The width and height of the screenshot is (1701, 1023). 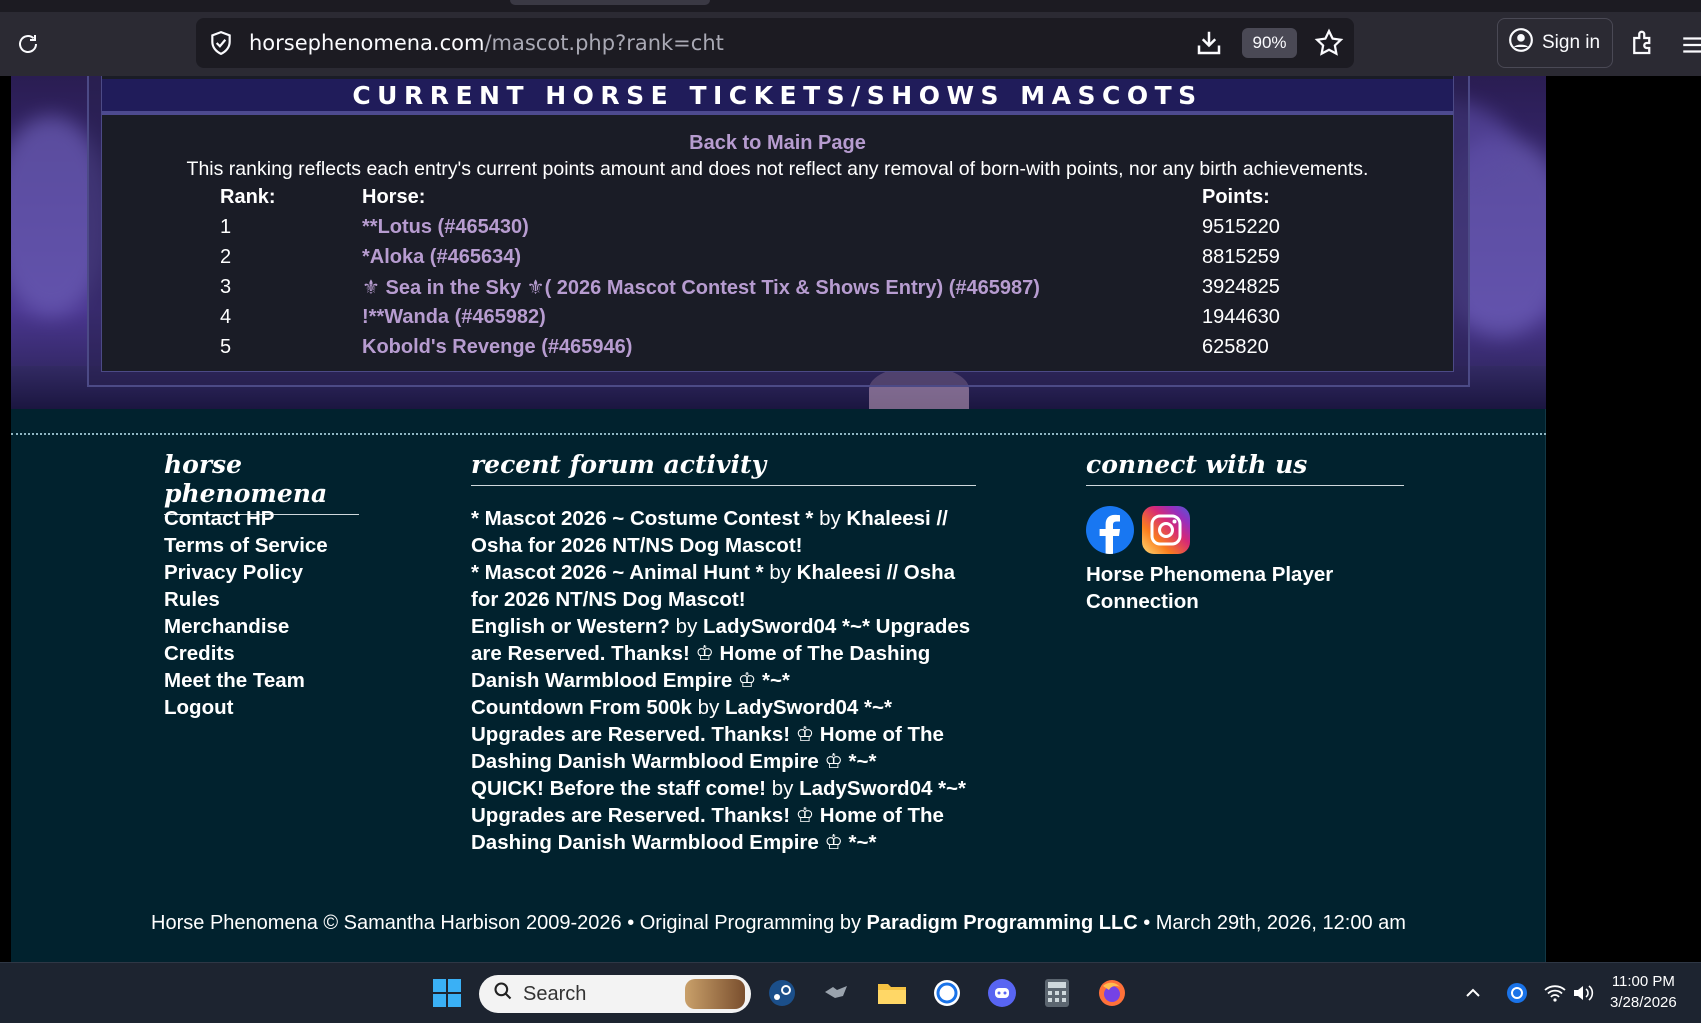 What do you see at coordinates (1269, 43) in the screenshot?
I see `zoom-level-button: 90%` at bounding box center [1269, 43].